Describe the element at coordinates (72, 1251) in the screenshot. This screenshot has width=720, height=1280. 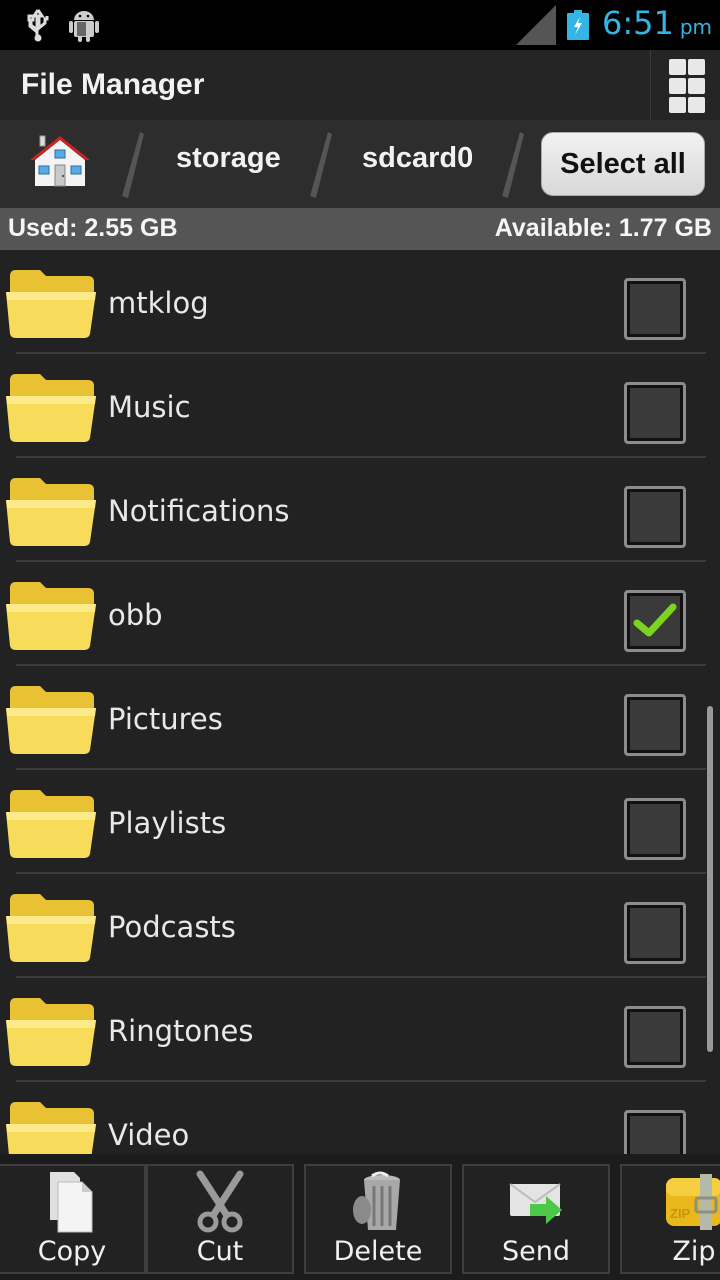
I see `copy-label: Copy` at that location.